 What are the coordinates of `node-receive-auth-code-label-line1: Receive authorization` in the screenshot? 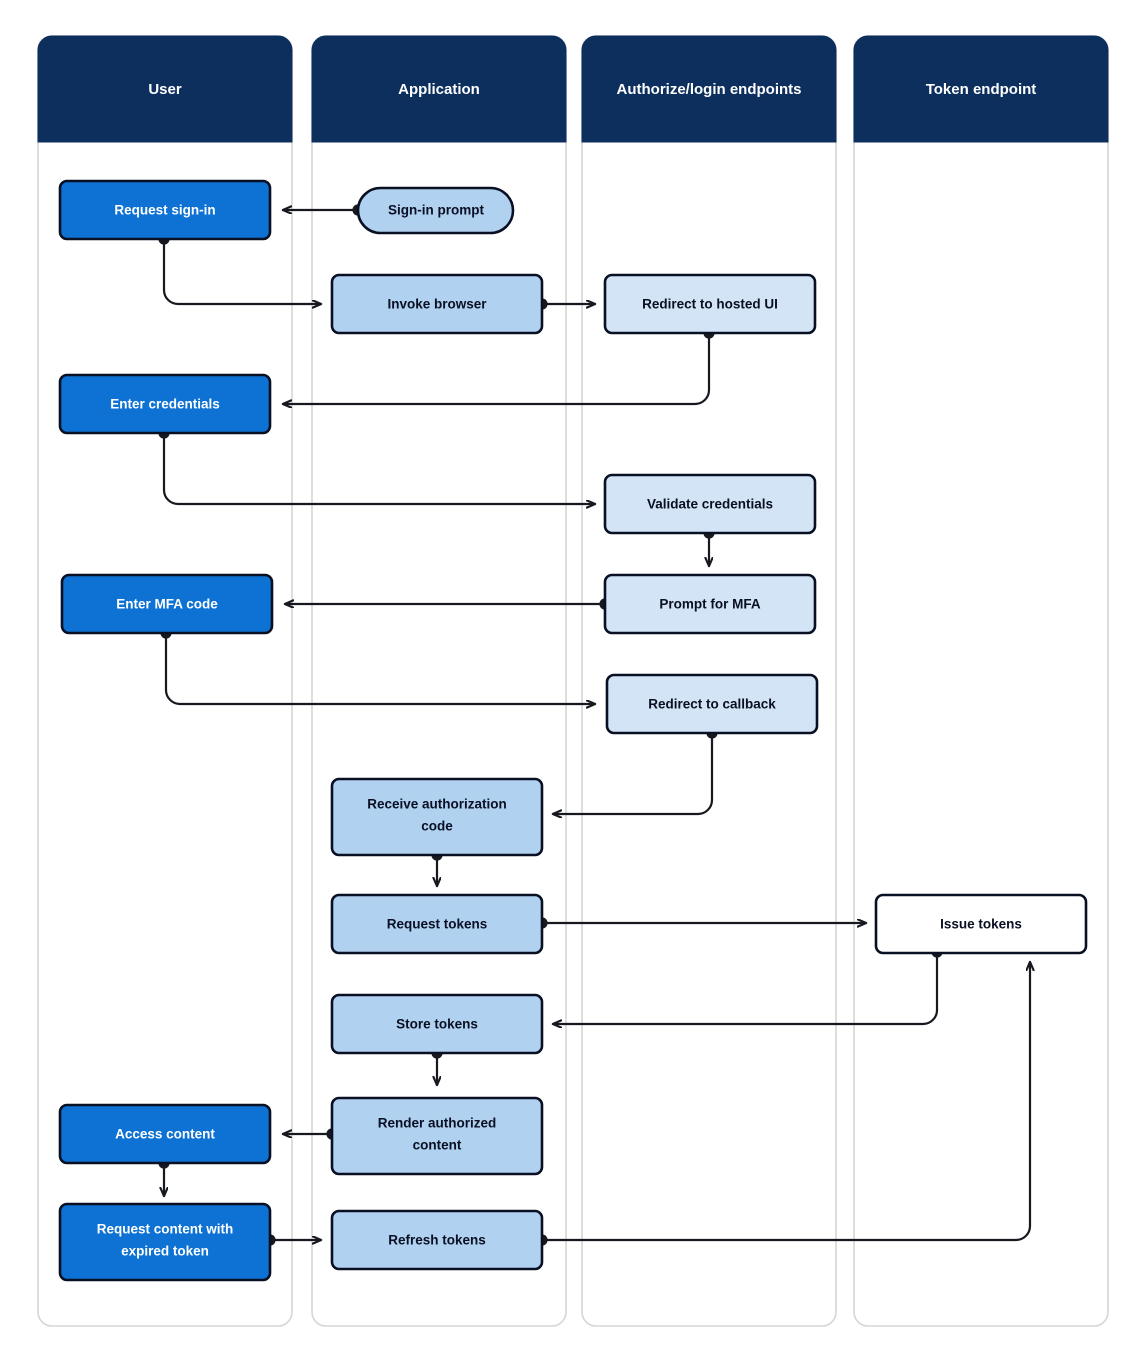 It's located at (437, 804).